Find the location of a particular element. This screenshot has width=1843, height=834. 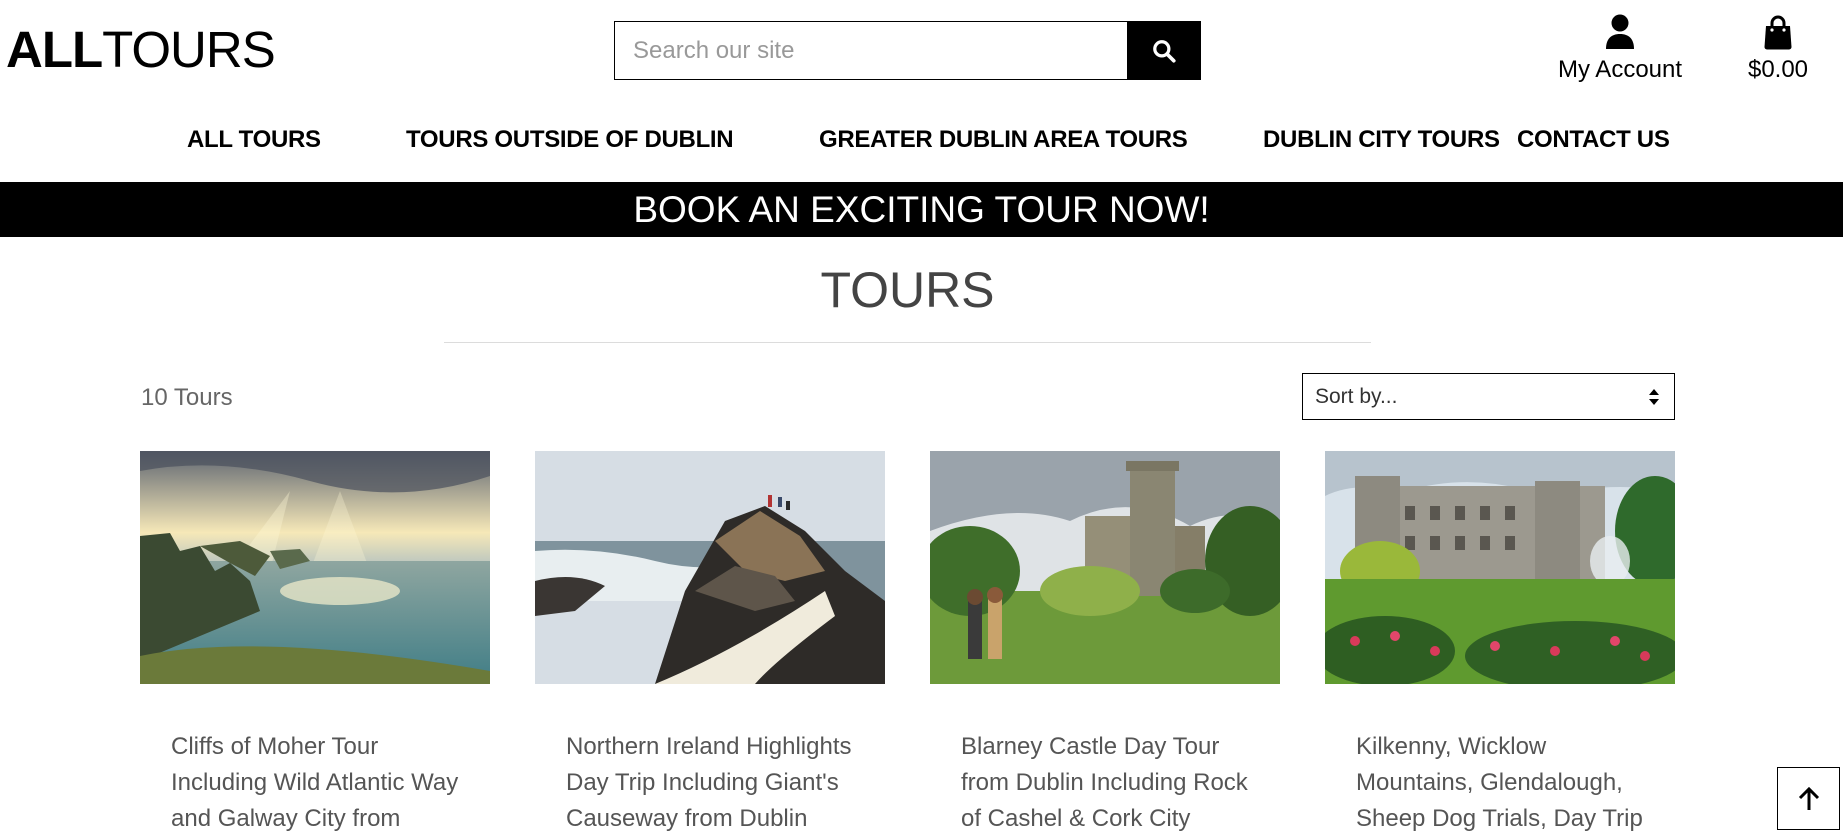

user-icon is located at coordinates (1620, 31).